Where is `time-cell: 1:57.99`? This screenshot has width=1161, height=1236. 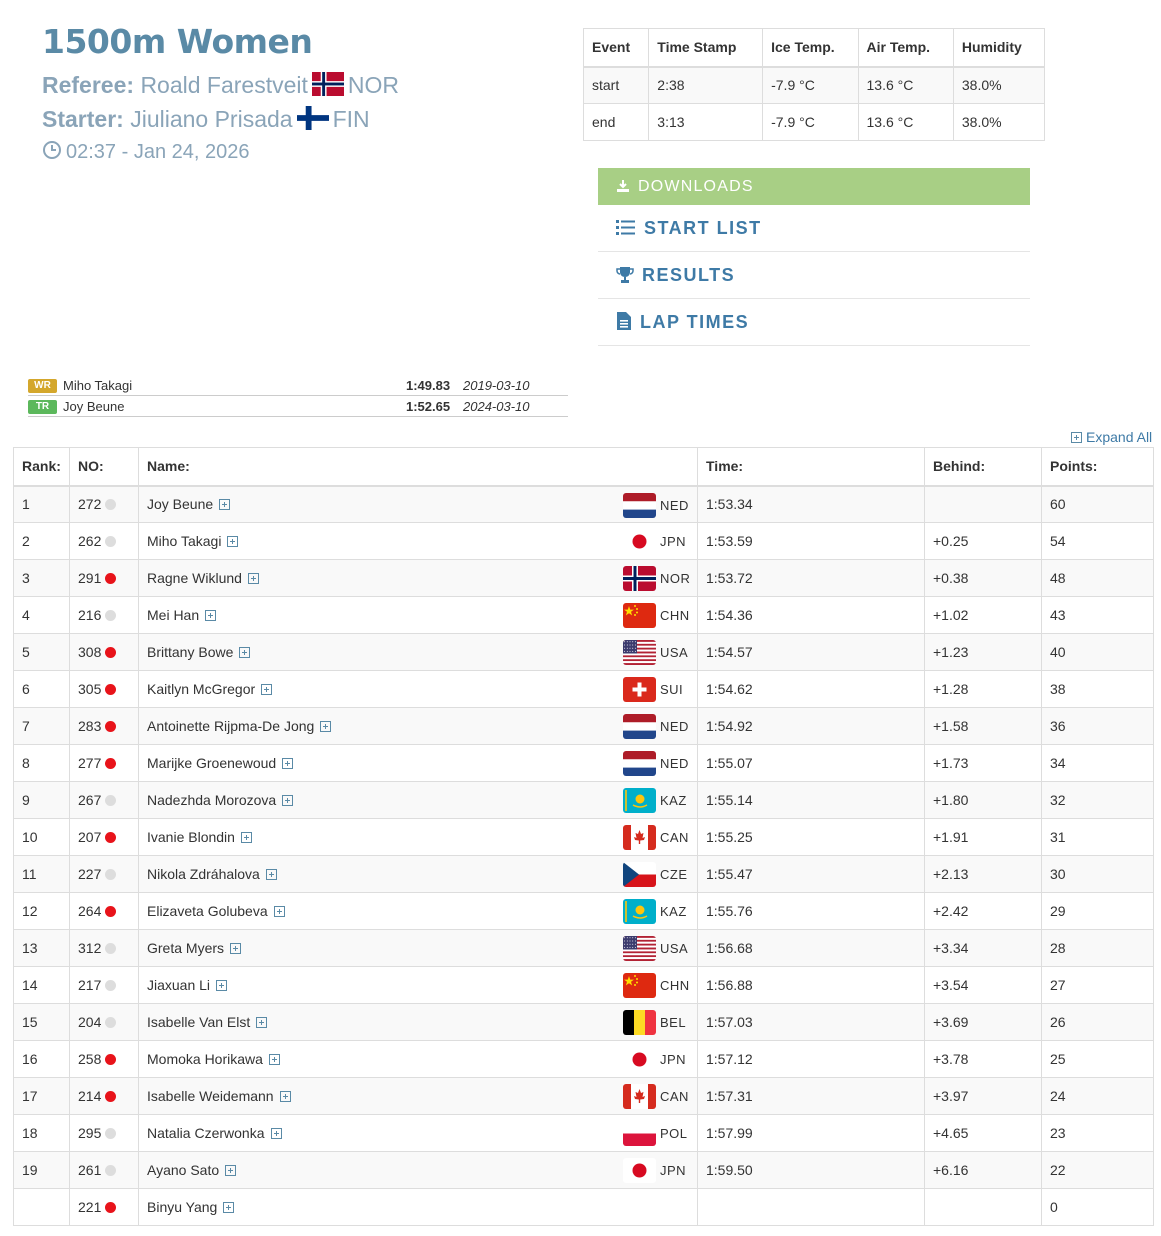
time-cell: 1:57.99 is located at coordinates (811, 1133).